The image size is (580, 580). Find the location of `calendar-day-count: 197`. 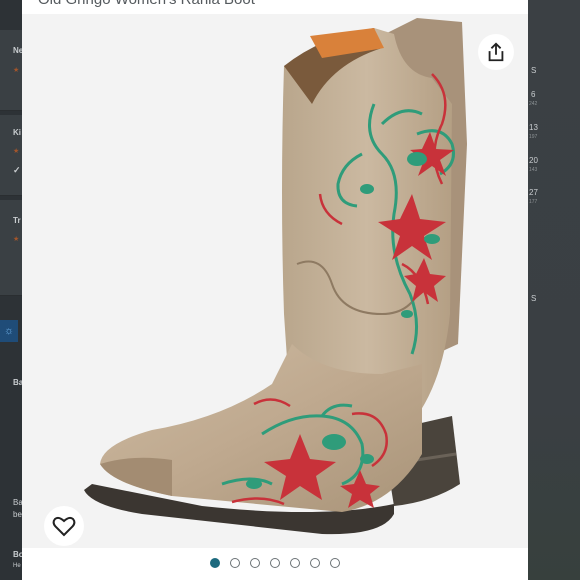

calendar-day-count: 197 is located at coordinates (533, 137).